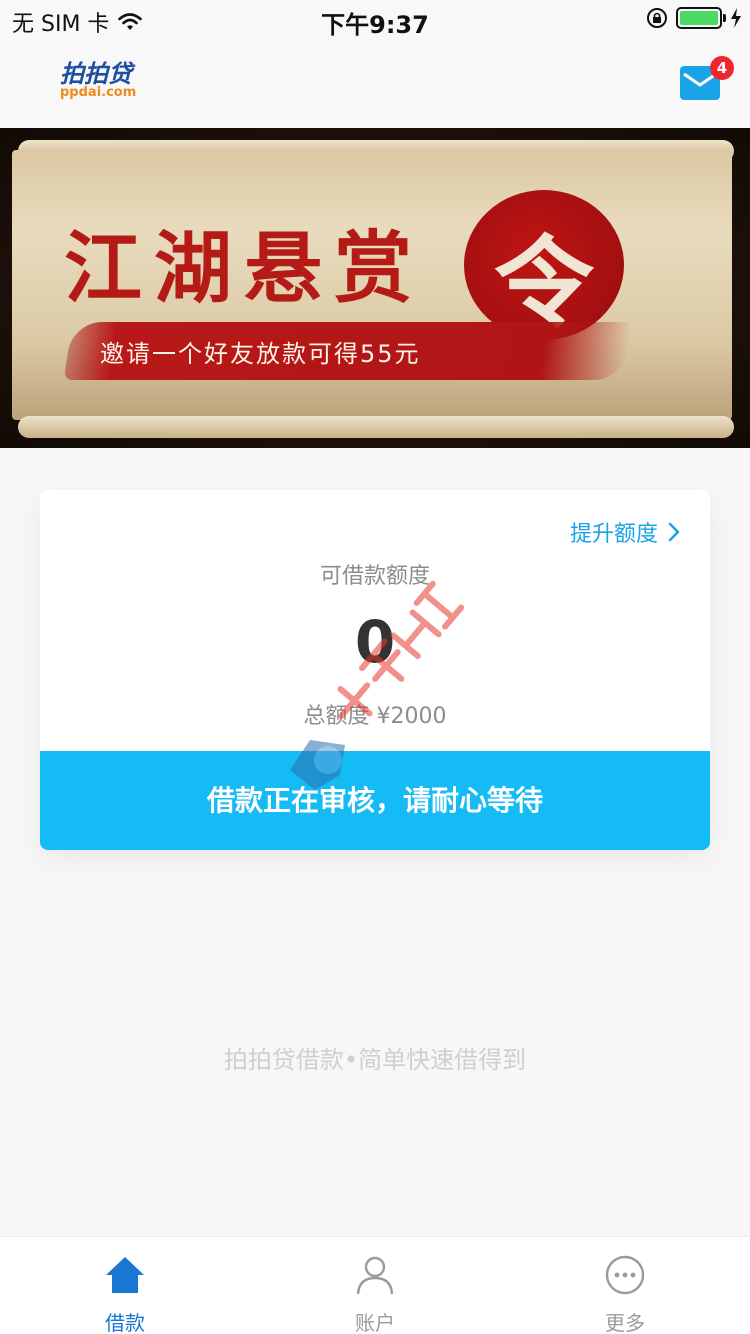 The height and width of the screenshot is (1334, 750). I want to click on more-icon, so click(625, 1275).